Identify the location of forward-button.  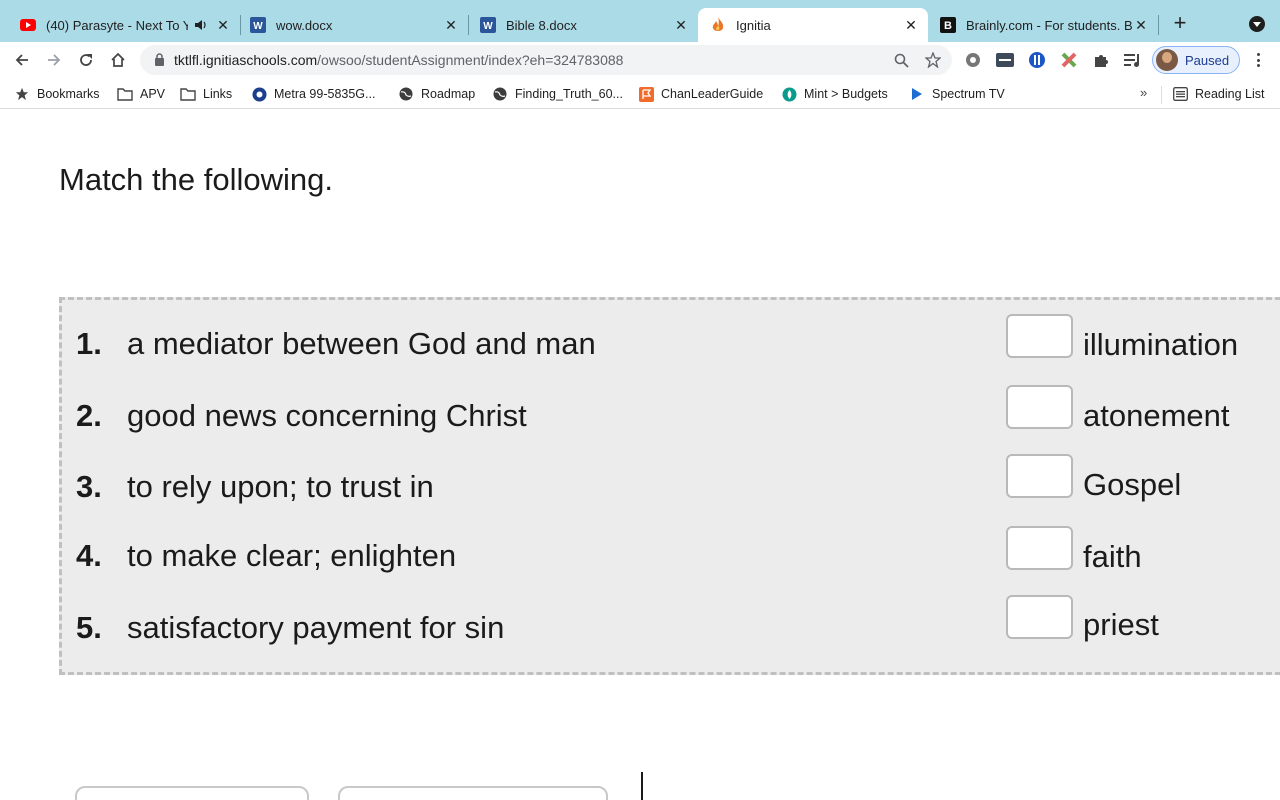
(54, 60).